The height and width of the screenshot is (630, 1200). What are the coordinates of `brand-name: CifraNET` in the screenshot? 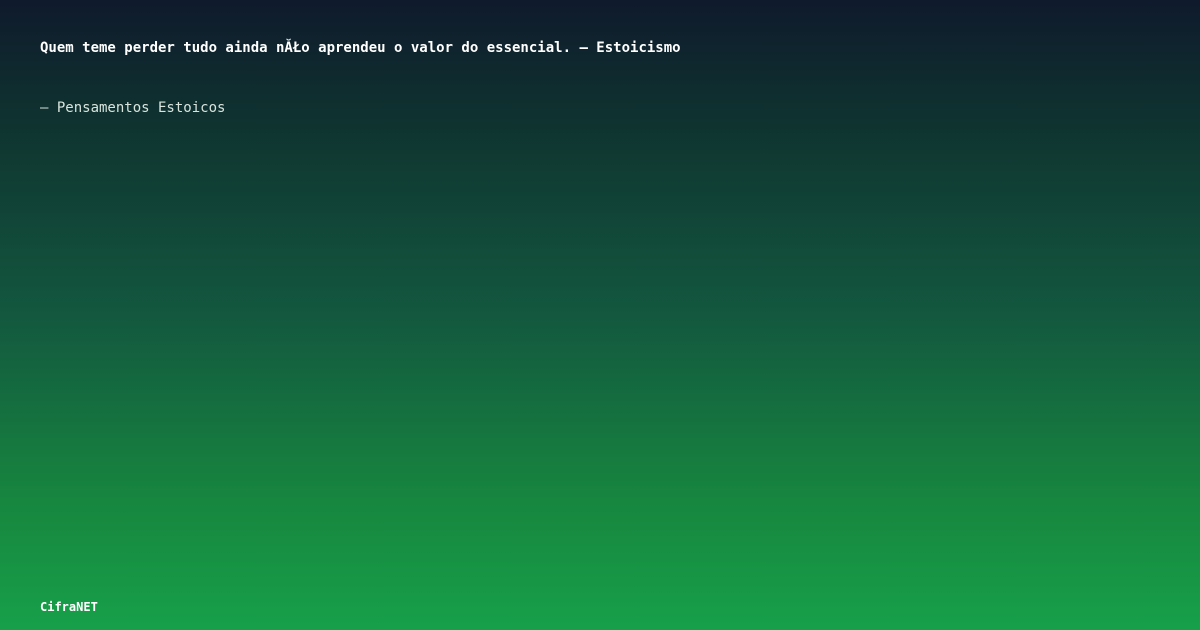 It's located at (69, 607).